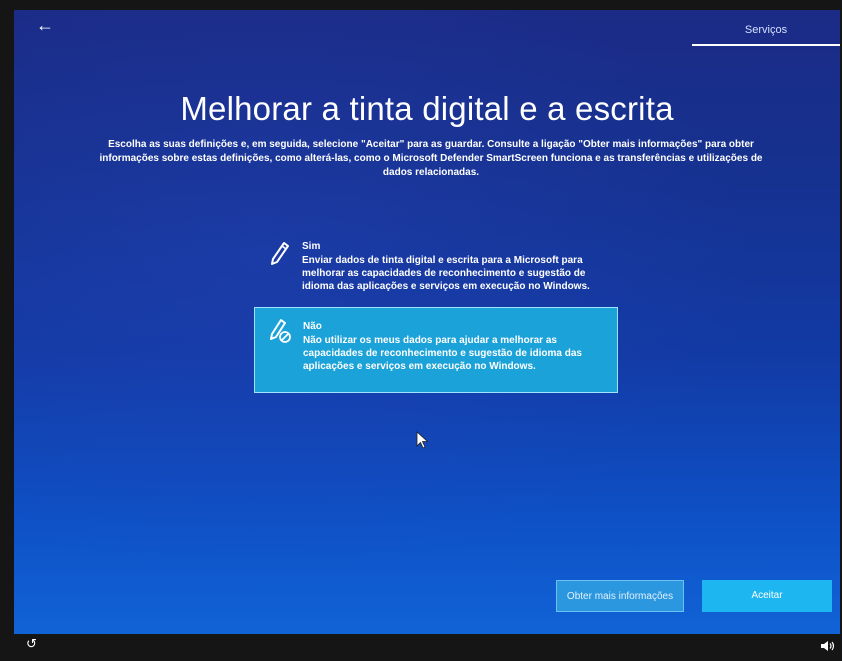  Describe the element at coordinates (422, 440) in the screenshot. I see `mouse-pointer-icon` at that location.